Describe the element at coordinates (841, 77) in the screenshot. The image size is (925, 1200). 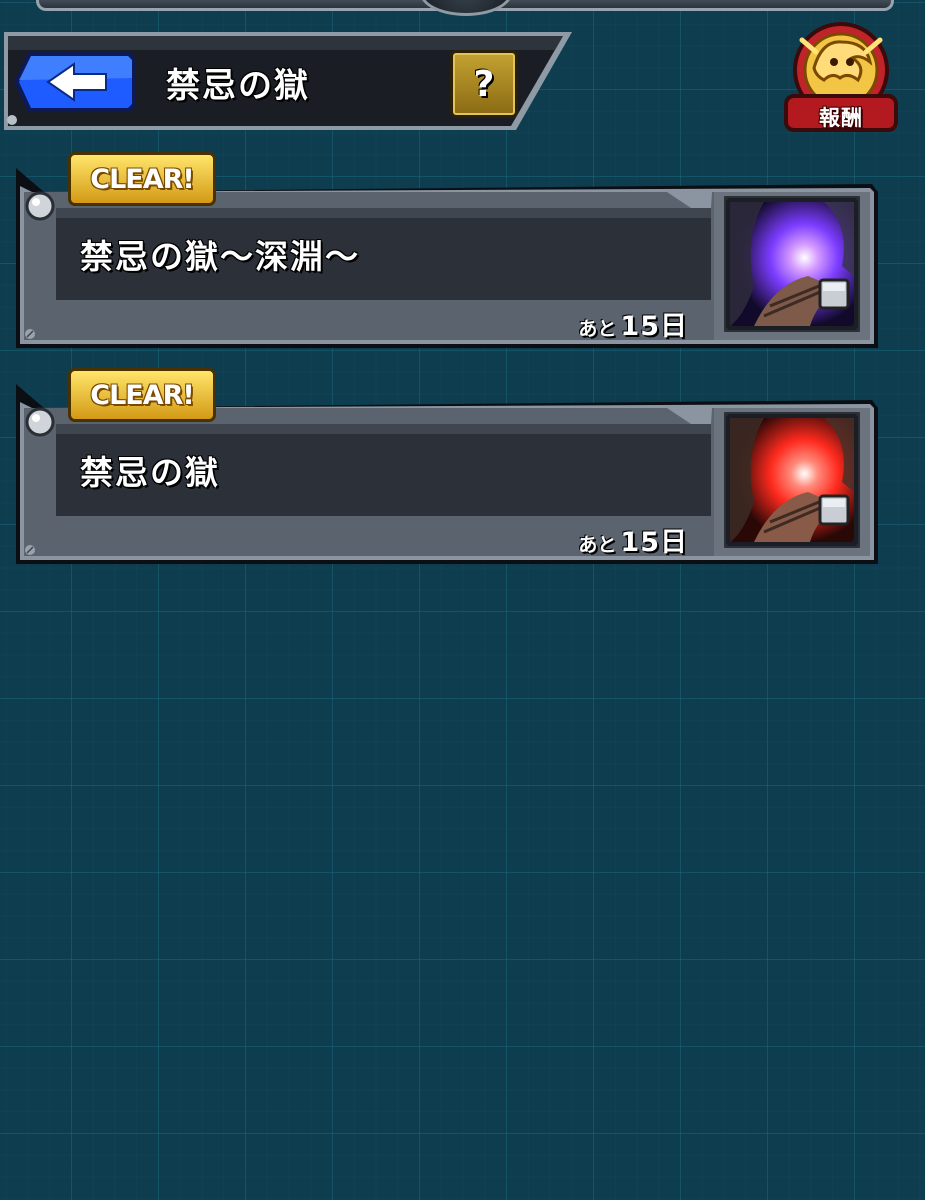
I see `reward-button: 報酬` at that location.